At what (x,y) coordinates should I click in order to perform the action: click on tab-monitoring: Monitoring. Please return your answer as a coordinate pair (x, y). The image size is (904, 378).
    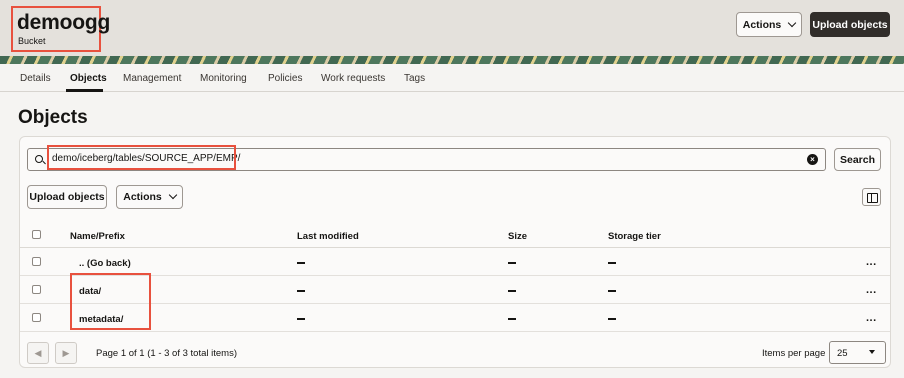
    Looking at the image, I should click on (223, 78).